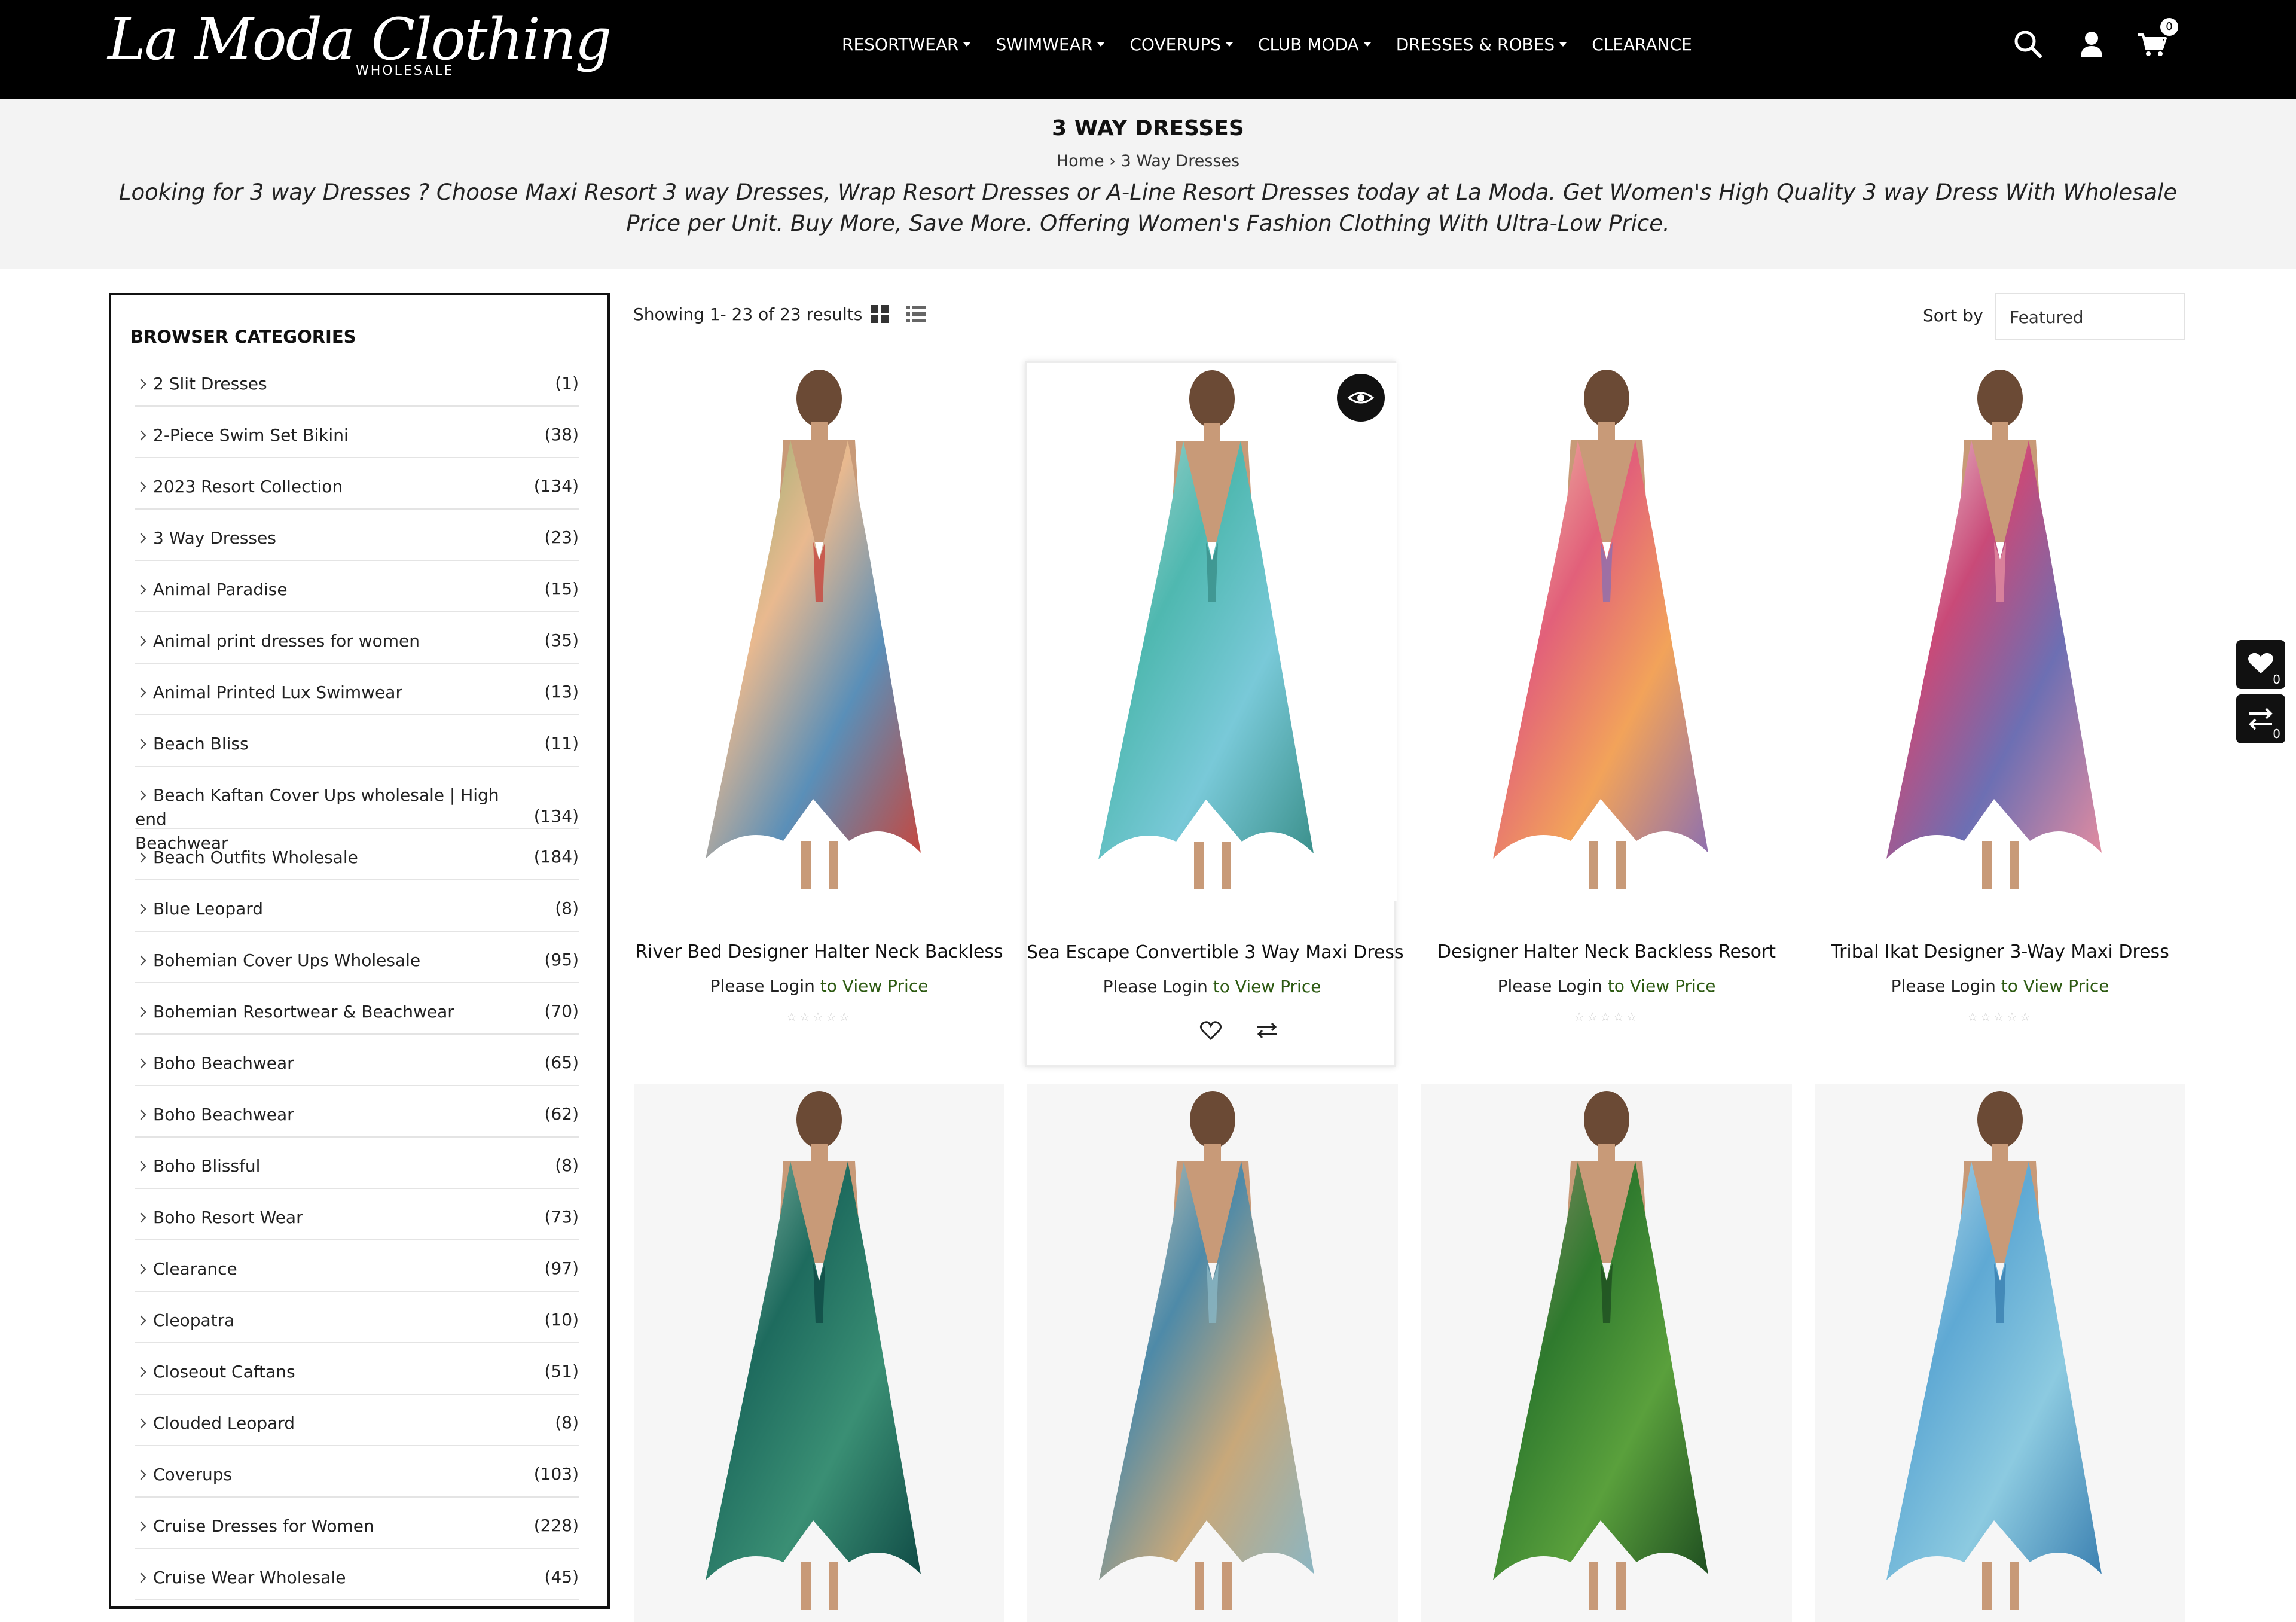 The width and height of the screenshot is (2296, 1622). What do you see at coordinates (357, 1574) in the screenshot?
I see `sidebar-category-item: Cruise Wear Wholesale (45)` at bounding box center [357, 1574].